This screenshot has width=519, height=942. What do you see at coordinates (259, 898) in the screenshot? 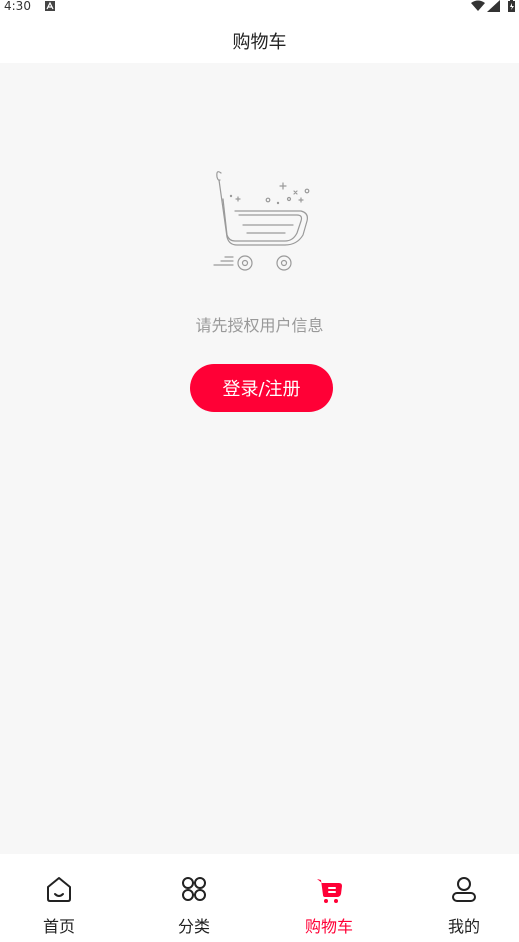
I see `bottom-tab-bar: 首页 分类 购物车 我的` at bounding box center [259, 898].